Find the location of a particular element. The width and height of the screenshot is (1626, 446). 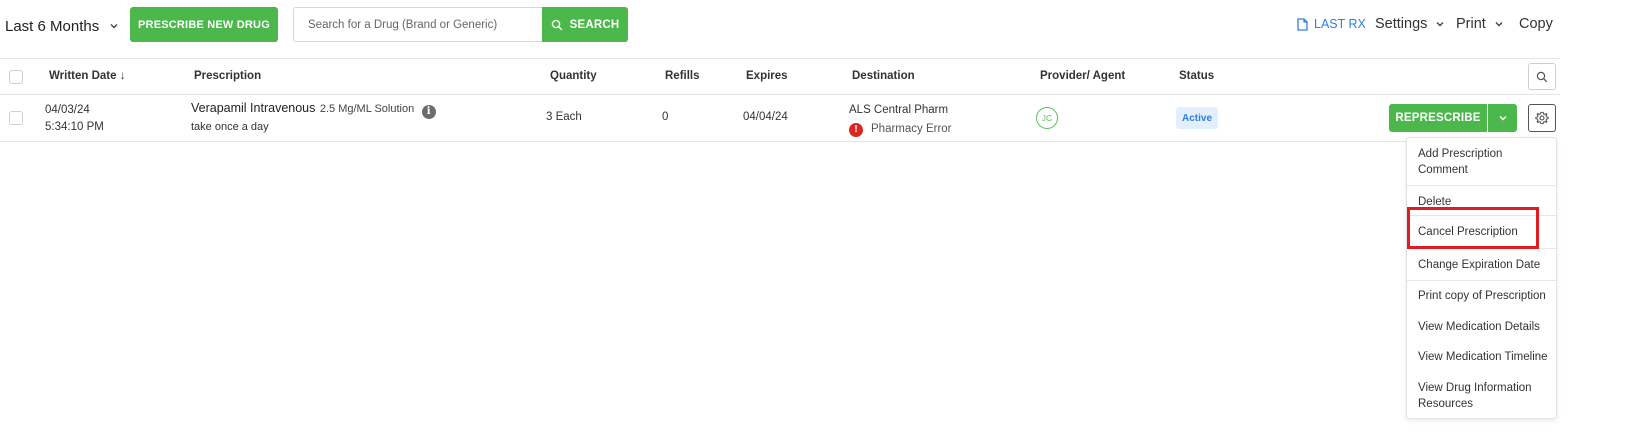

copy-button: Copy is located at coordinates (1536, 24).